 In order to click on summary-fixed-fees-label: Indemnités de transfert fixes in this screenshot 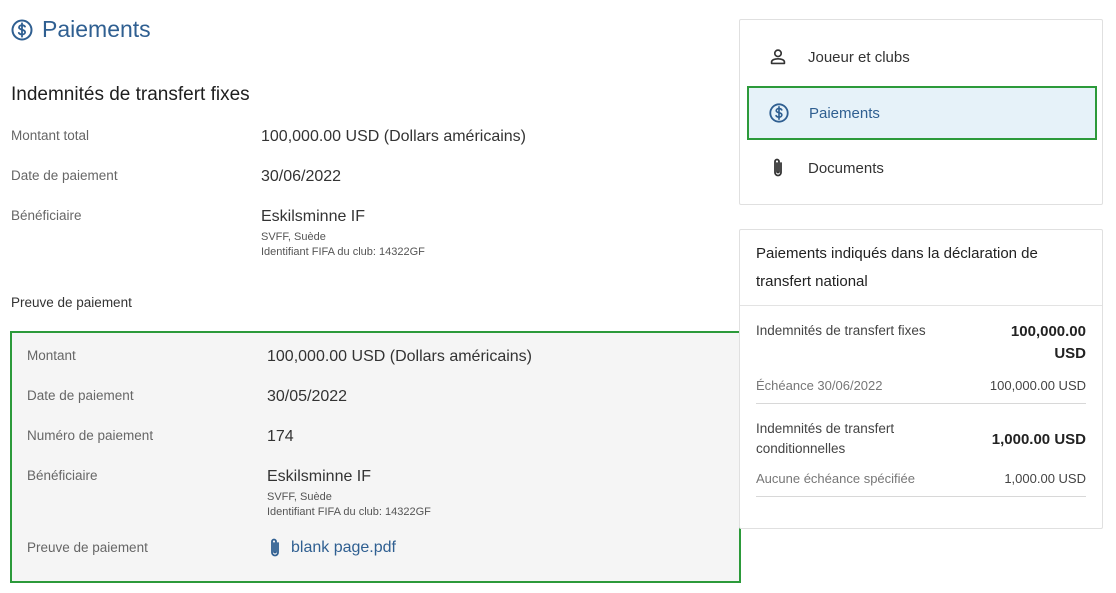, I will do `click(841, 330)`.